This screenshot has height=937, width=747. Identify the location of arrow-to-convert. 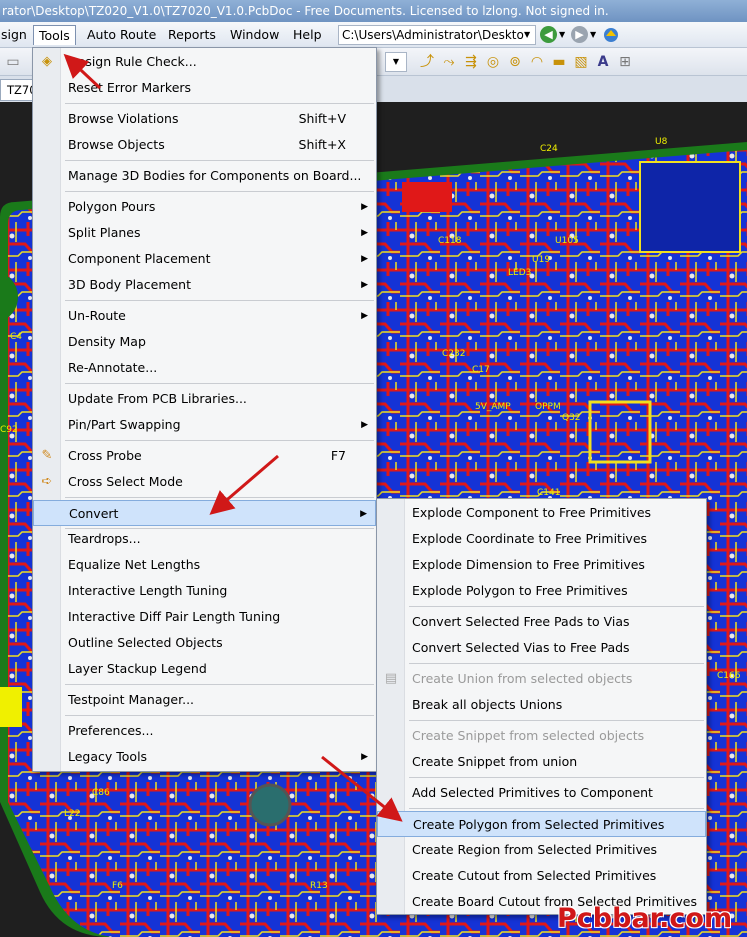
(244, 484).